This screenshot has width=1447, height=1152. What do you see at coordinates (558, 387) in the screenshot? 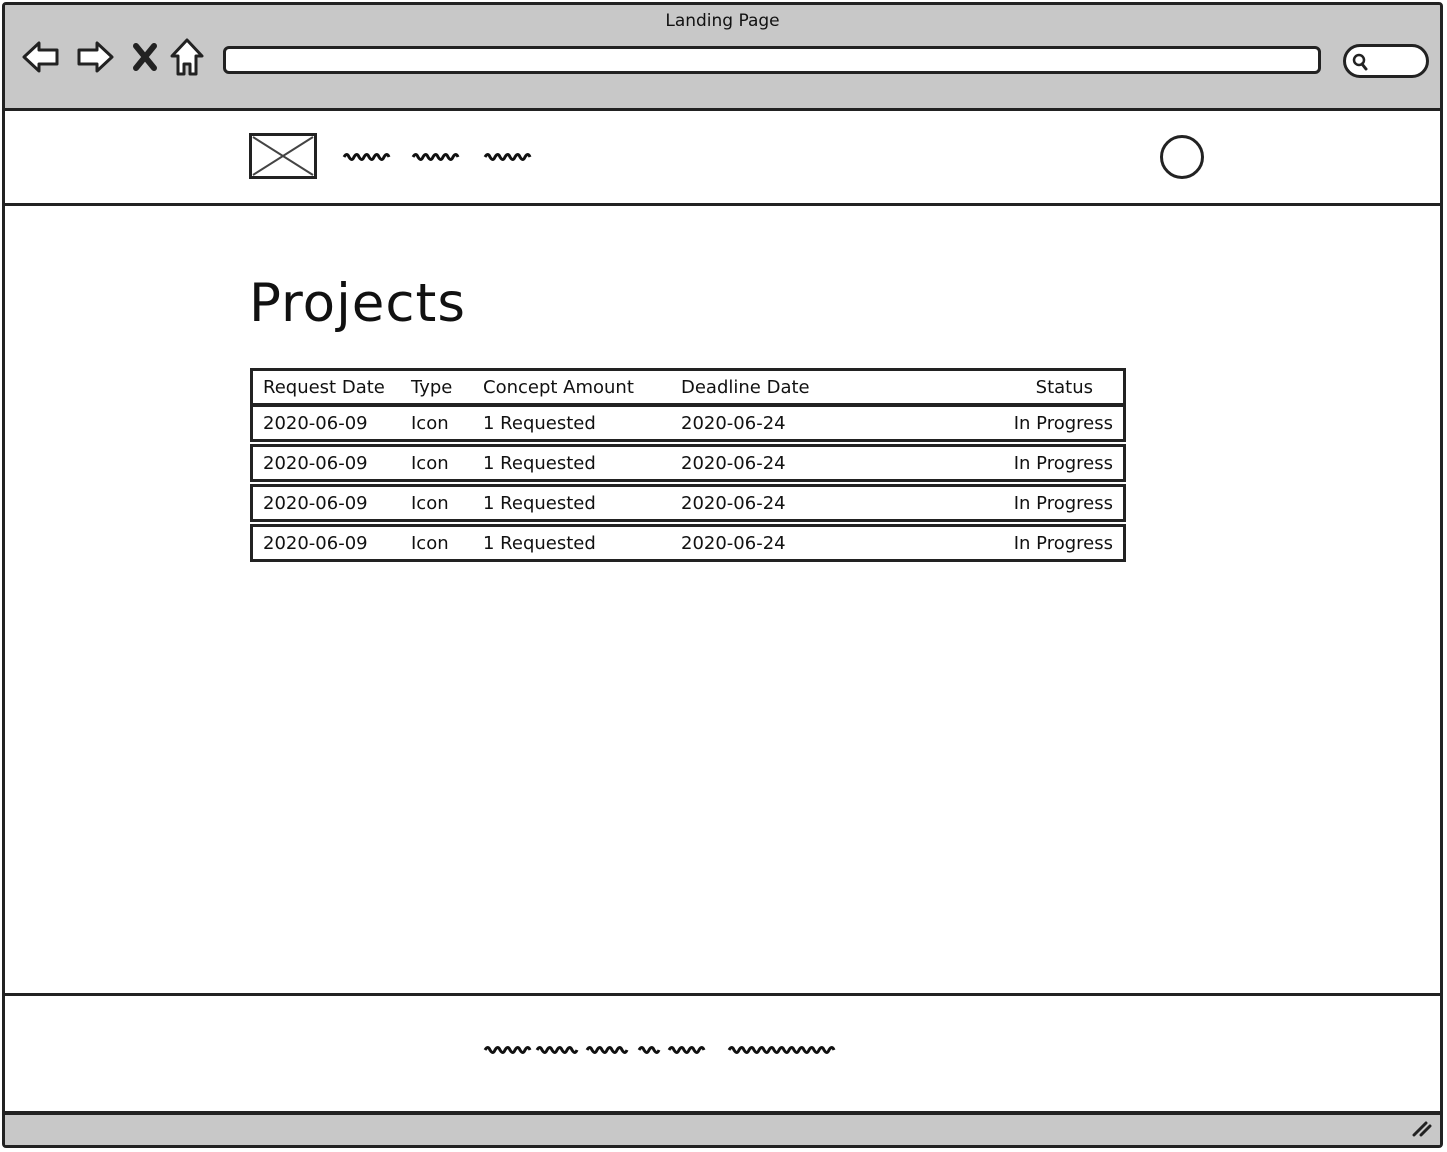
I see `column-header-concept-amount: Concept Amount` at bounding box center [558, 387].